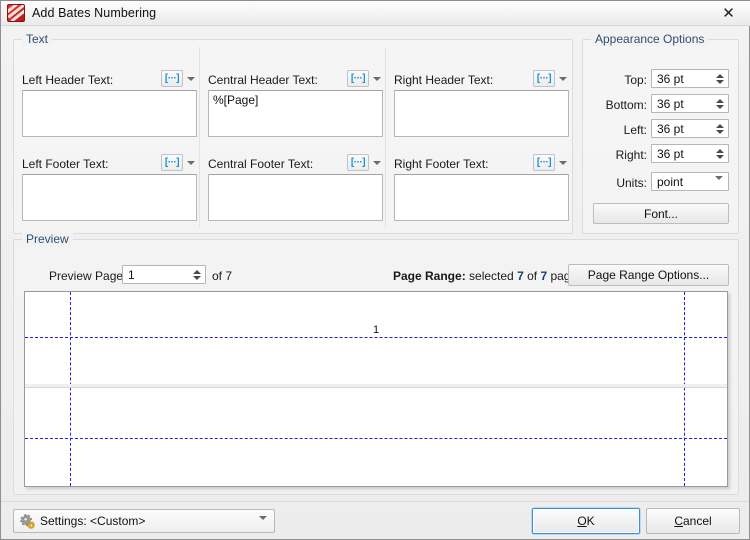 The image size is (750, 540). What do you see at coordinates (520, 276) in the screenshot?
I see `page-range-selected: 7` at bounding box center [520, 276].